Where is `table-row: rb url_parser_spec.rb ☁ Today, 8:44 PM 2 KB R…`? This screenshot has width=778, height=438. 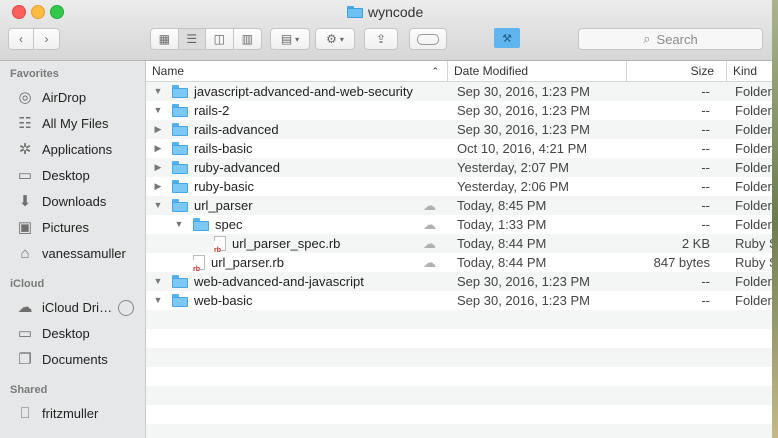 table-row: rb url_parser_spec.rb ☁ Today, 8:44 PM 2 KB R… is located at coordinates (459, 247).